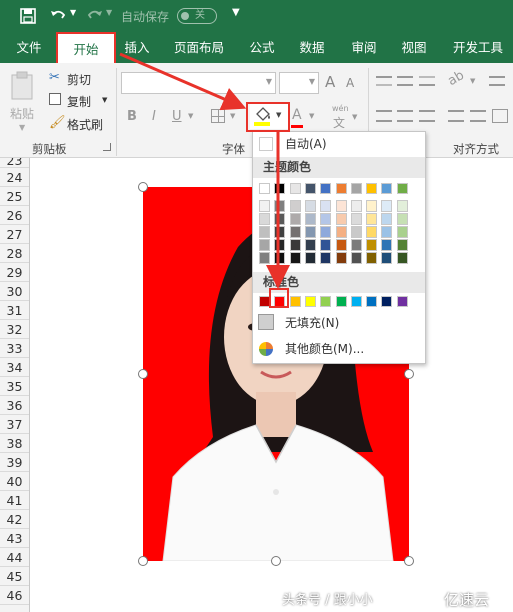 Image resolution: width=513 pixels, height=612 pixels. What do you see at coordinates (14, 558) in the screenshot?
I see `row-header: 44` at bounding box center [14, 558].